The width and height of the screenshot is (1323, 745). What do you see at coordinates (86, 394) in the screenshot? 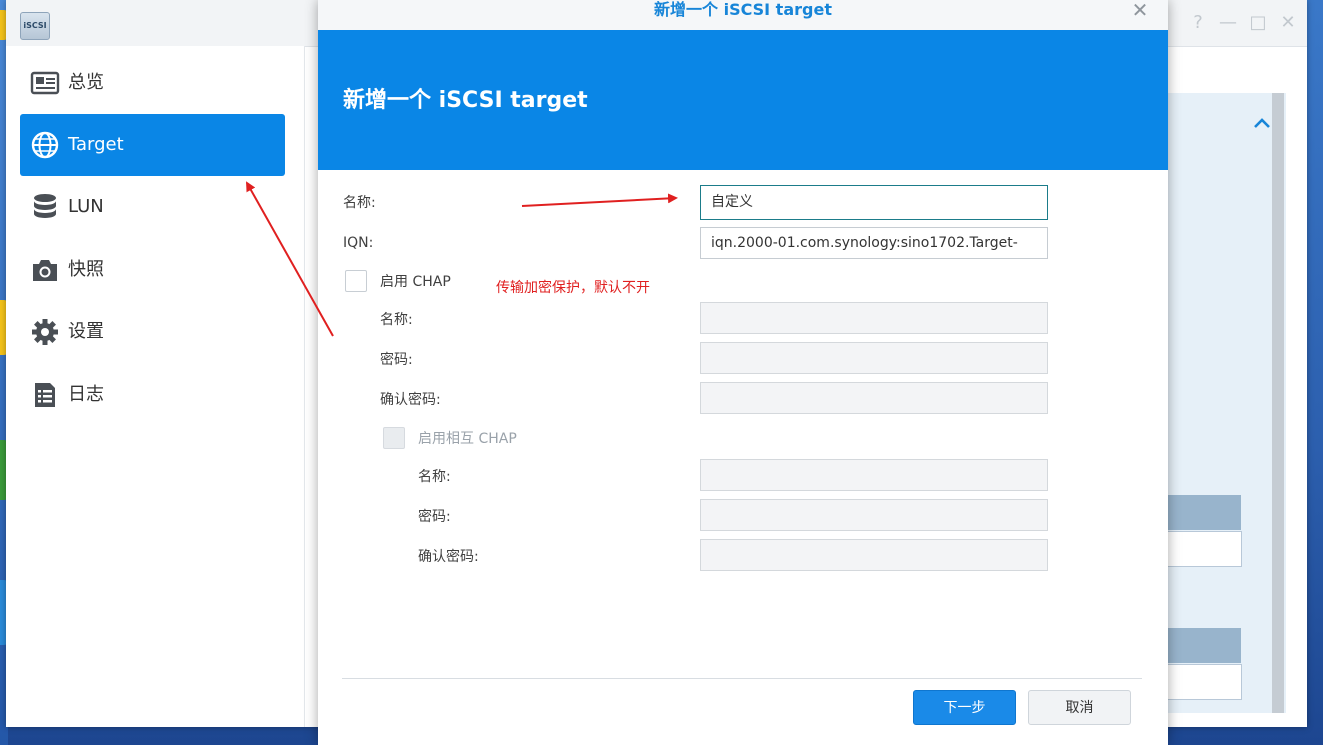
I see `sidebar-item-label: 日志` at bounding box center [86, 394].